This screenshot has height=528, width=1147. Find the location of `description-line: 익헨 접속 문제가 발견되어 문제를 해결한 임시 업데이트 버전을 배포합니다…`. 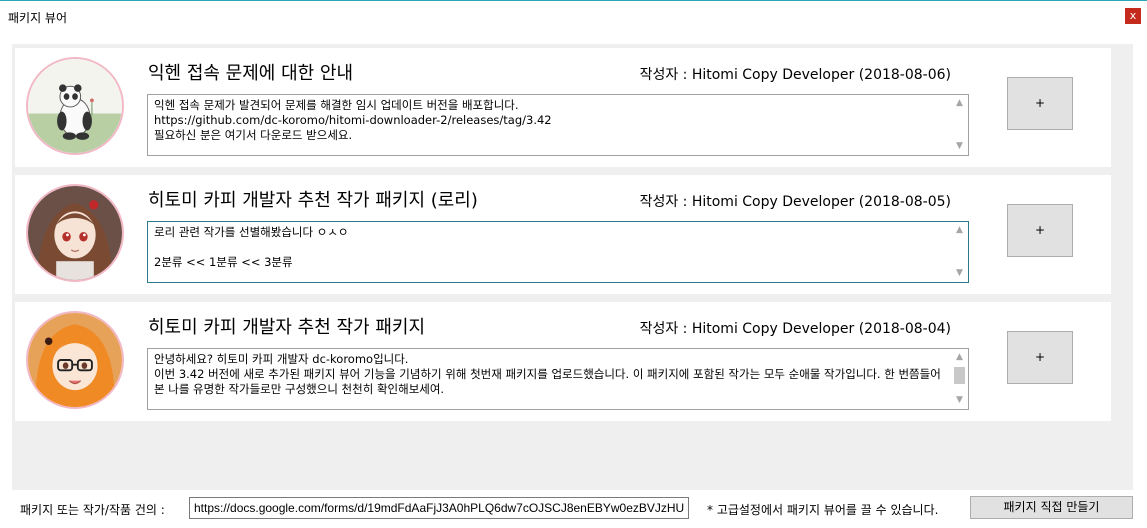

description-line: 익헨 접속 문제가 발견되어 문제를 해결한 임시 업데이트 버전을 배포합니다… is located at coordinates (336, 105).